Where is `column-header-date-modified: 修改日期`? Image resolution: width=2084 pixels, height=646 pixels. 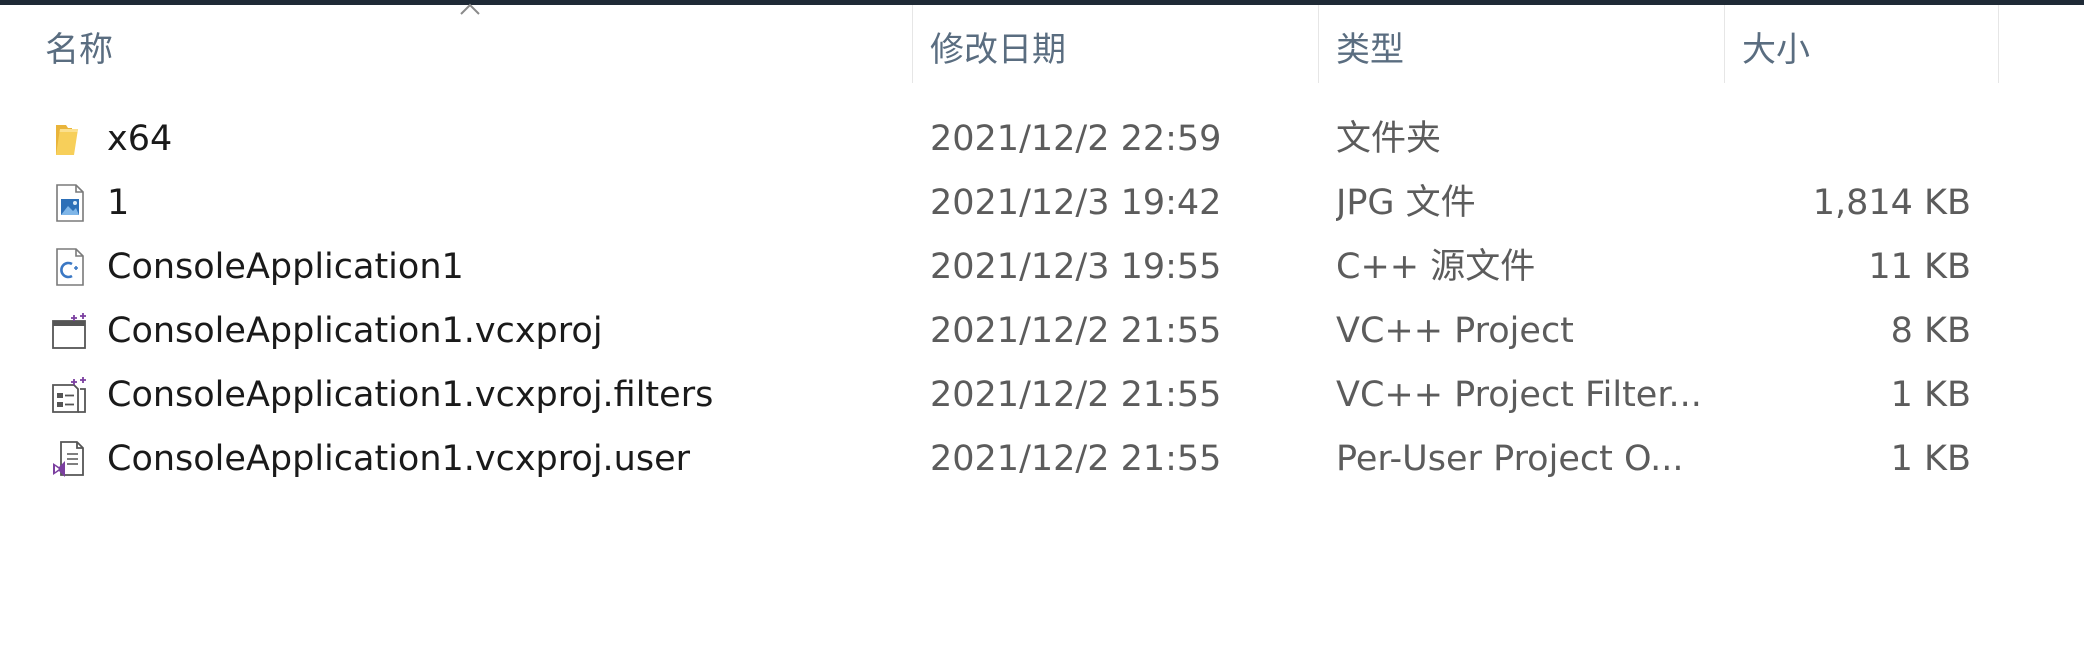
column-header-date-modified: 修改日期 is located at coordinates (1116, 44).